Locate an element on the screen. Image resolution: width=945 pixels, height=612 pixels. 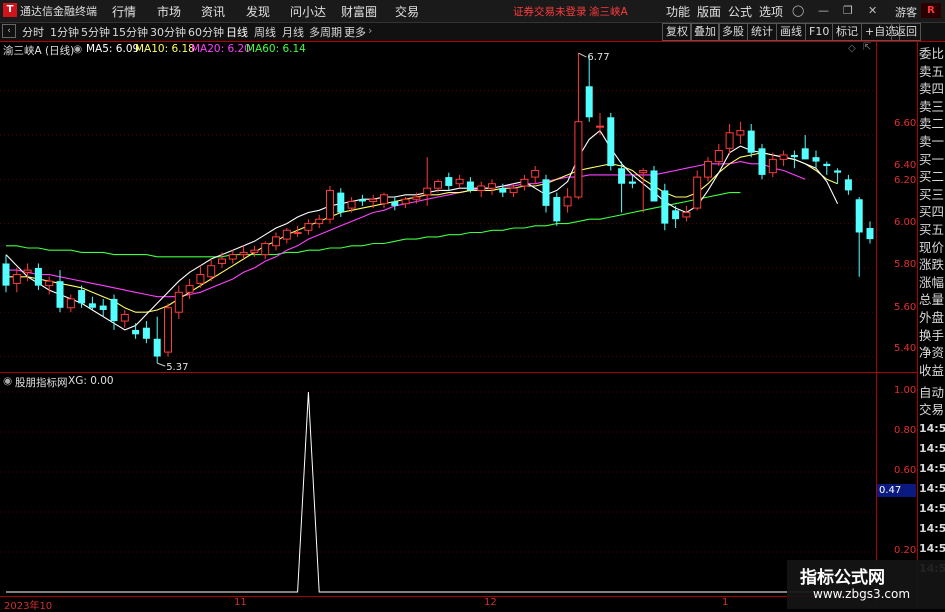
menu-jiaoyi: 交易 is located at coordinates (407, 11).